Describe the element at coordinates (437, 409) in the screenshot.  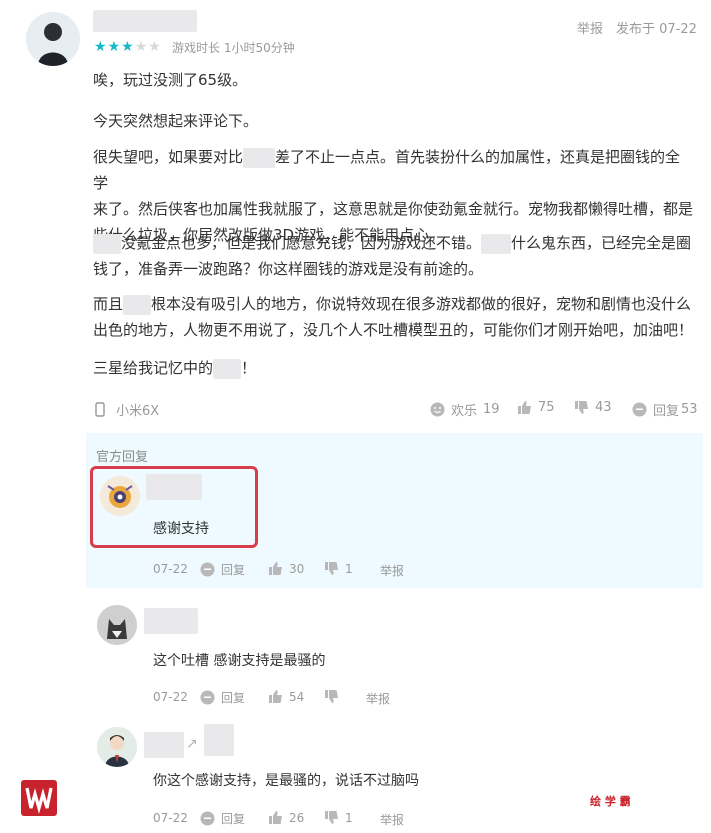
I see `smile-icon` at that location.